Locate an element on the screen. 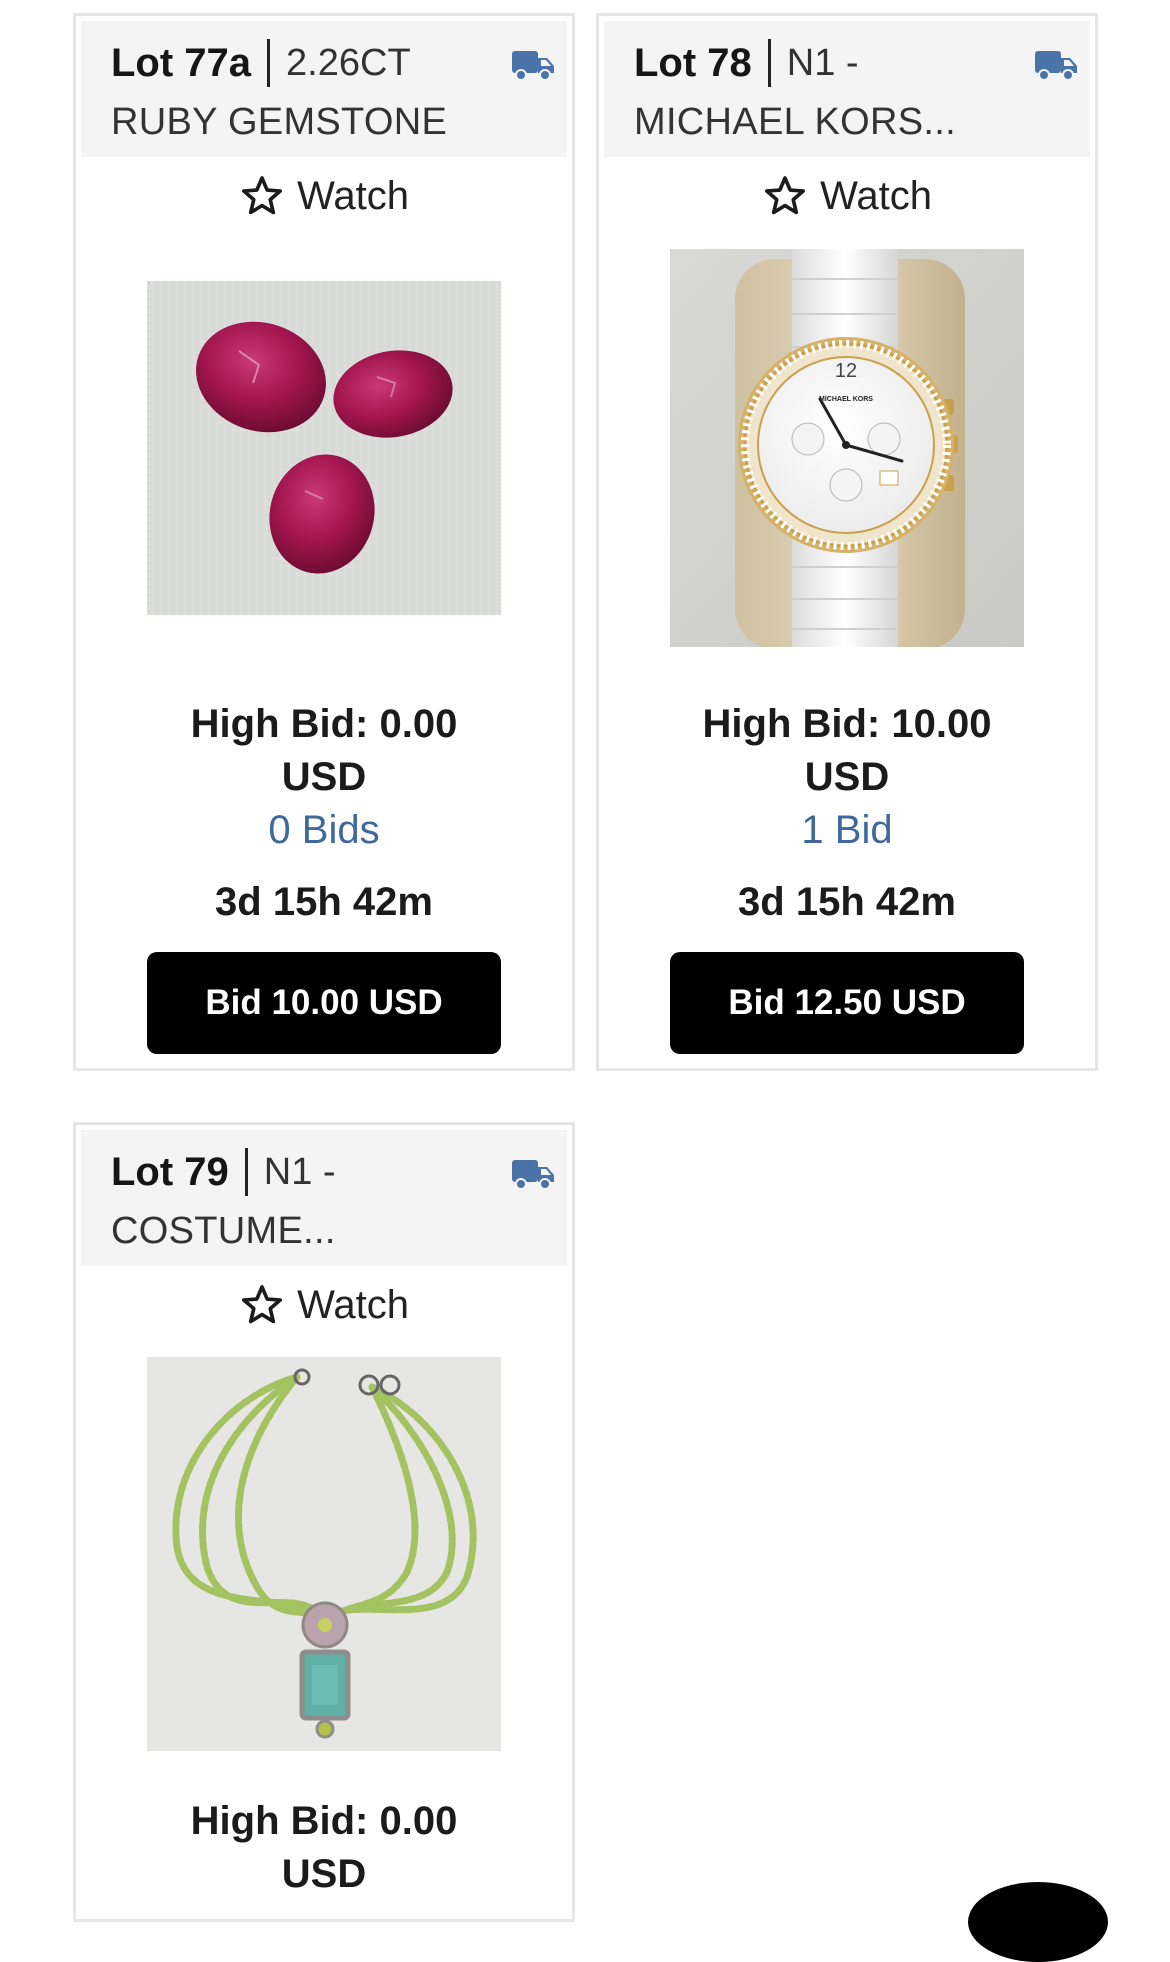 This screenshot has height=1962, width=1170. floating-action-button is located at coordinates (1038, 1922).